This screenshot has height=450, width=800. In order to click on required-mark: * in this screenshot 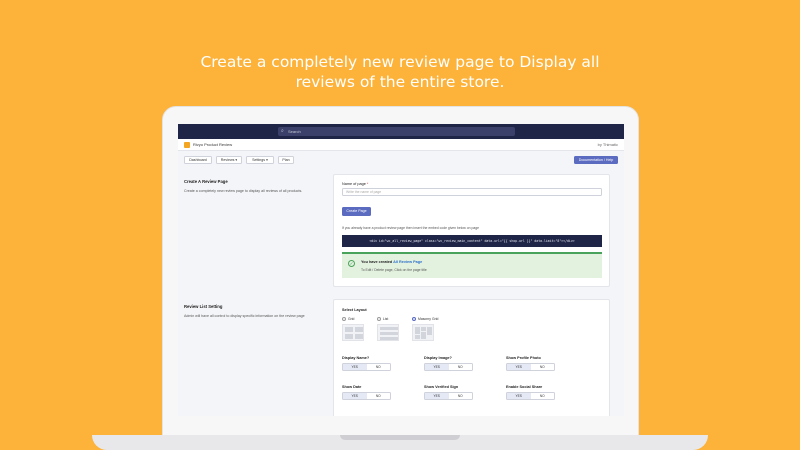, I will do `click(367, 184)`.